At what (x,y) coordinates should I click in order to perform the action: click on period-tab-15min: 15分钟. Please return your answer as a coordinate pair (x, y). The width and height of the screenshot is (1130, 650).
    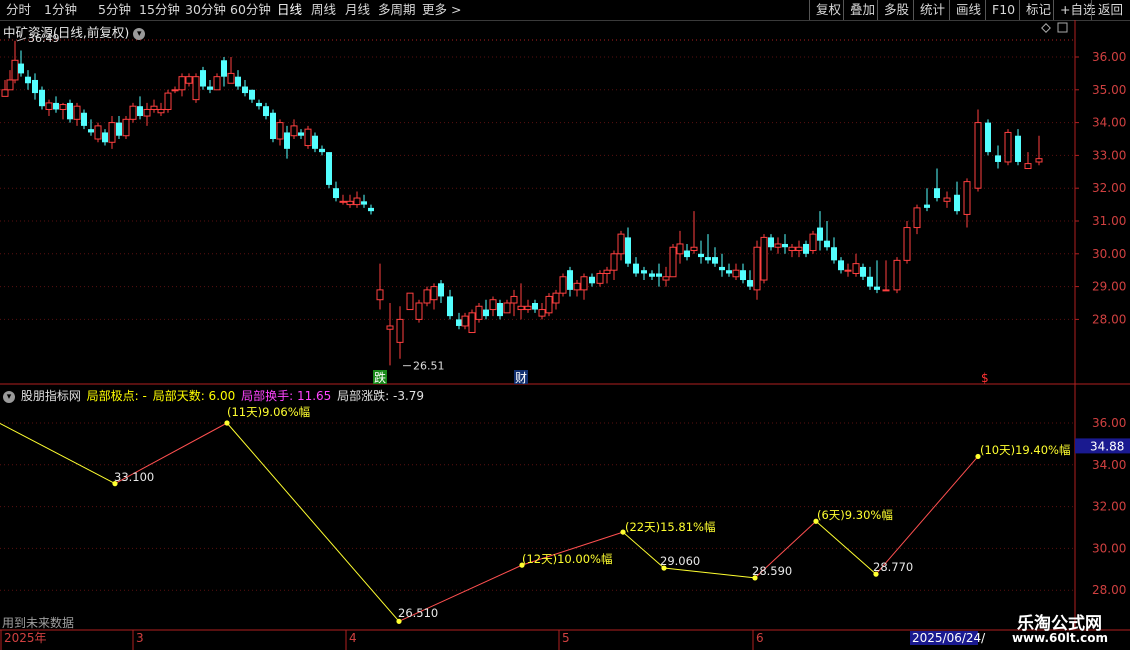
    Looking at the image, I should click on (159, 10).